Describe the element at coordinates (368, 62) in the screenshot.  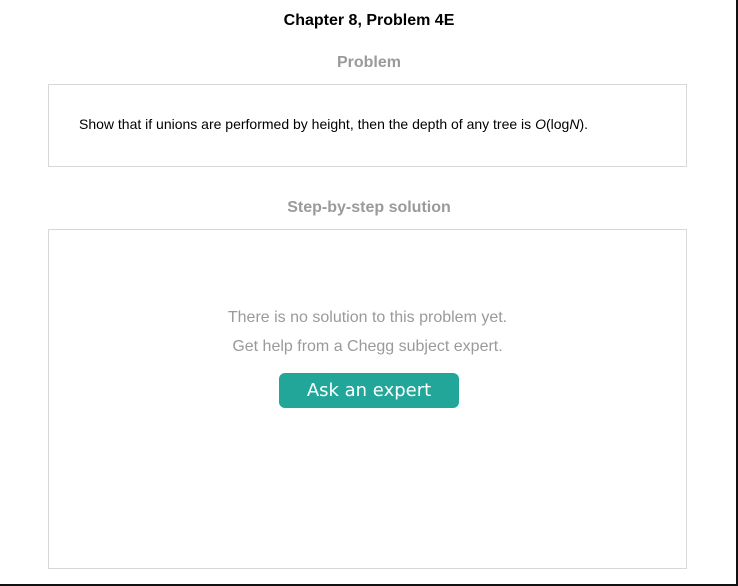
I see `problem-heading: Problem` at that location.